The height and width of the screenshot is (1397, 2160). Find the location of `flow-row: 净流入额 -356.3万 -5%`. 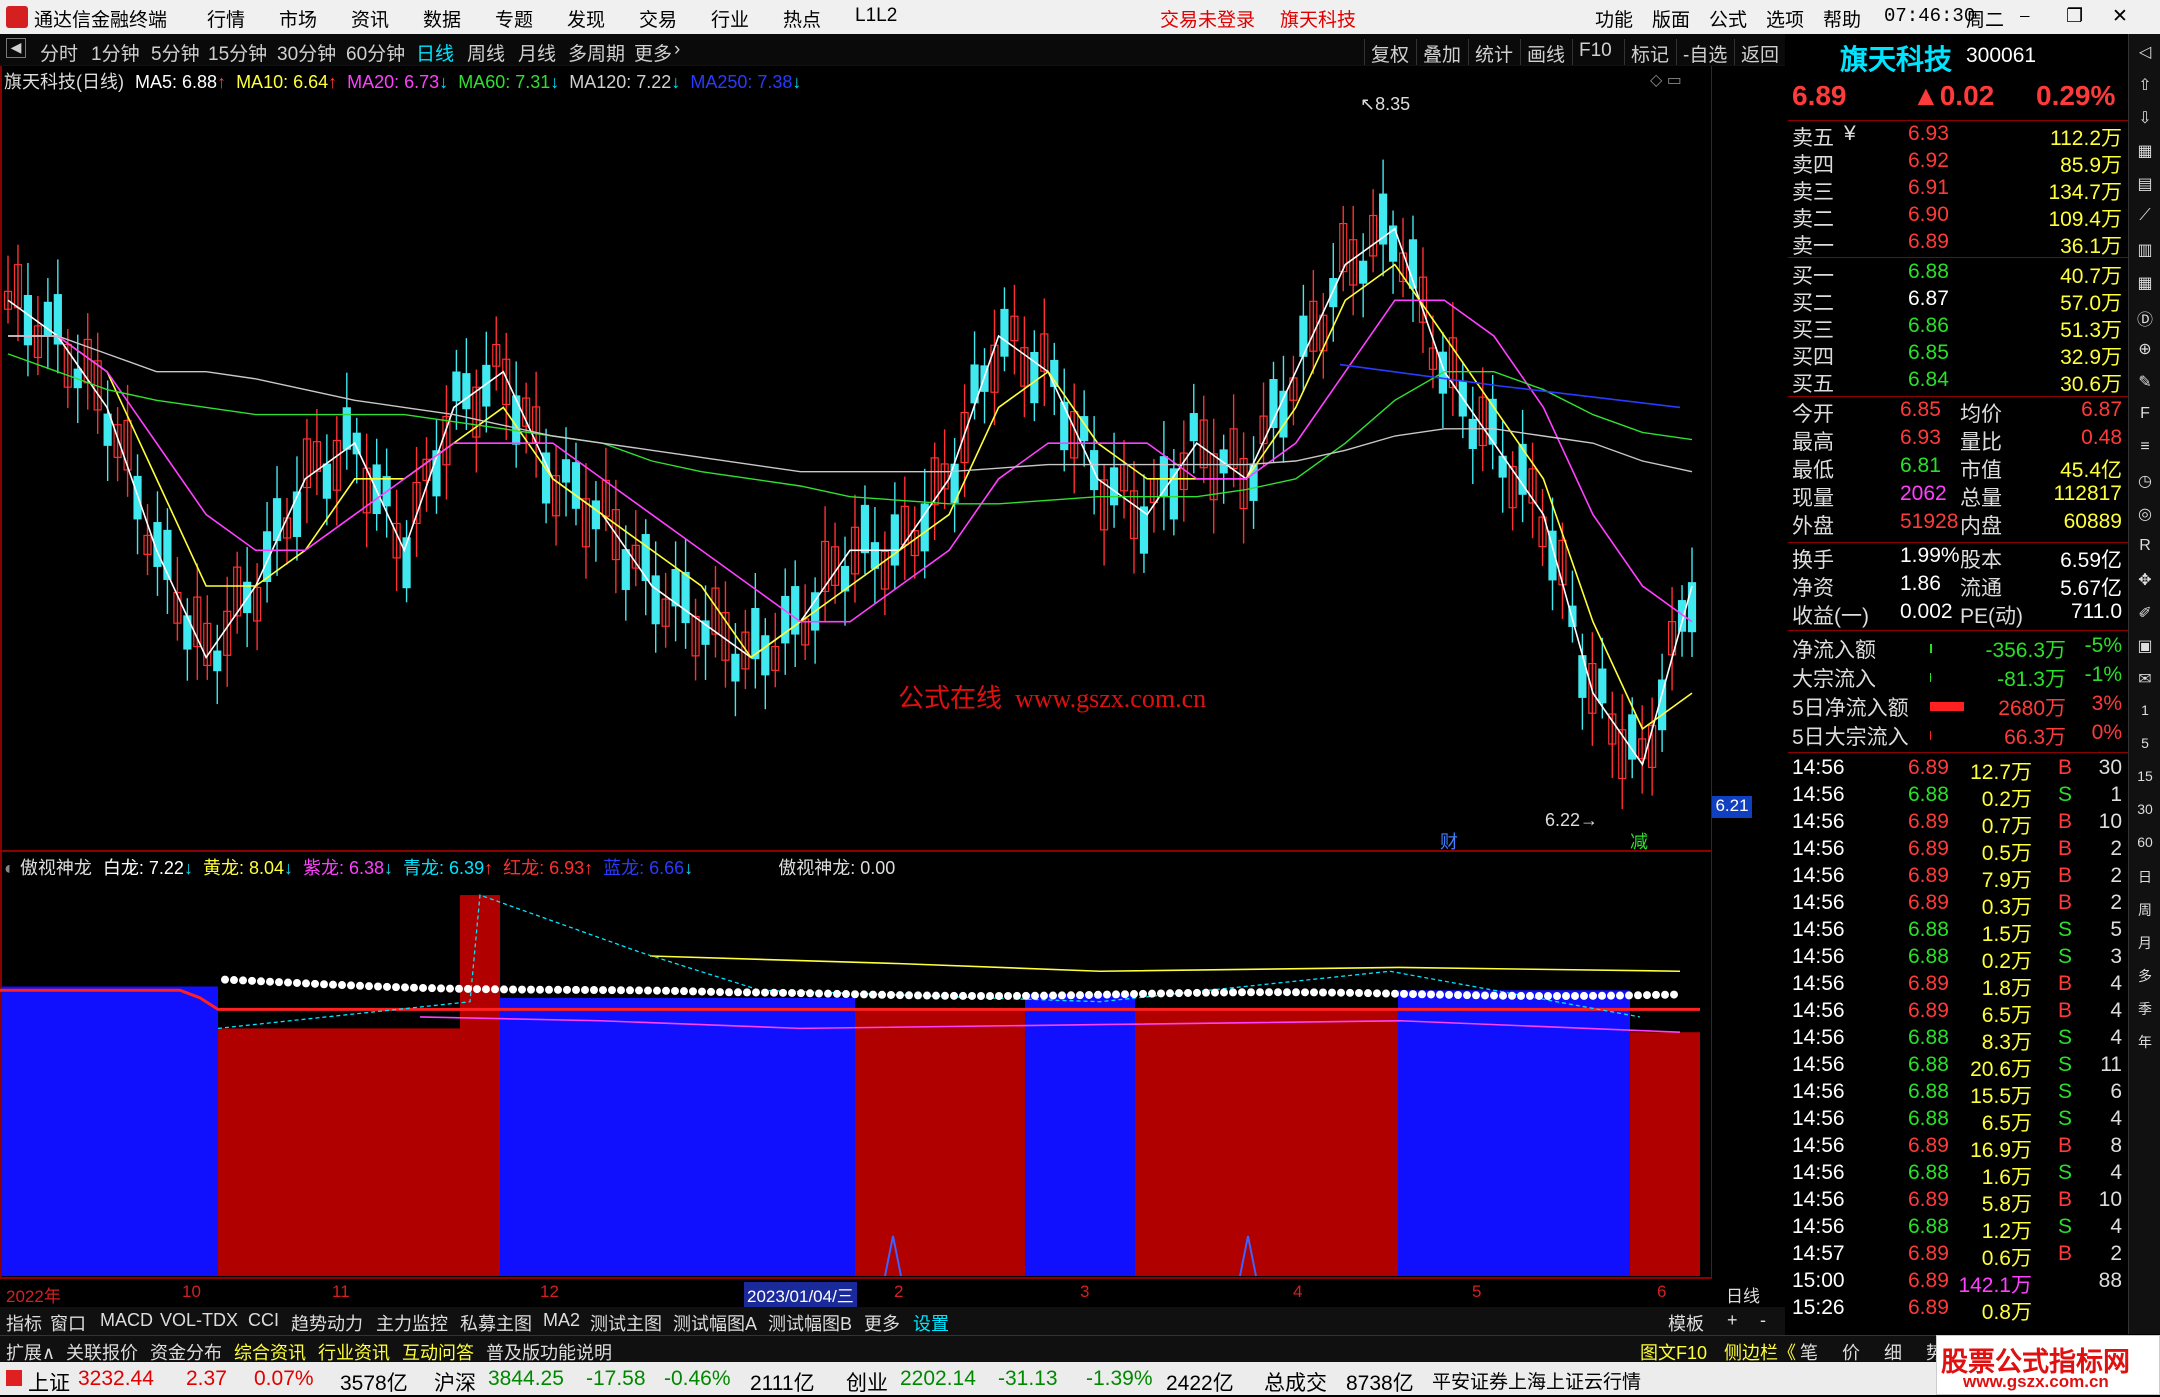

flow-row: 净流入额 -356.3万 -5% is located at coordinates (1958, 648).